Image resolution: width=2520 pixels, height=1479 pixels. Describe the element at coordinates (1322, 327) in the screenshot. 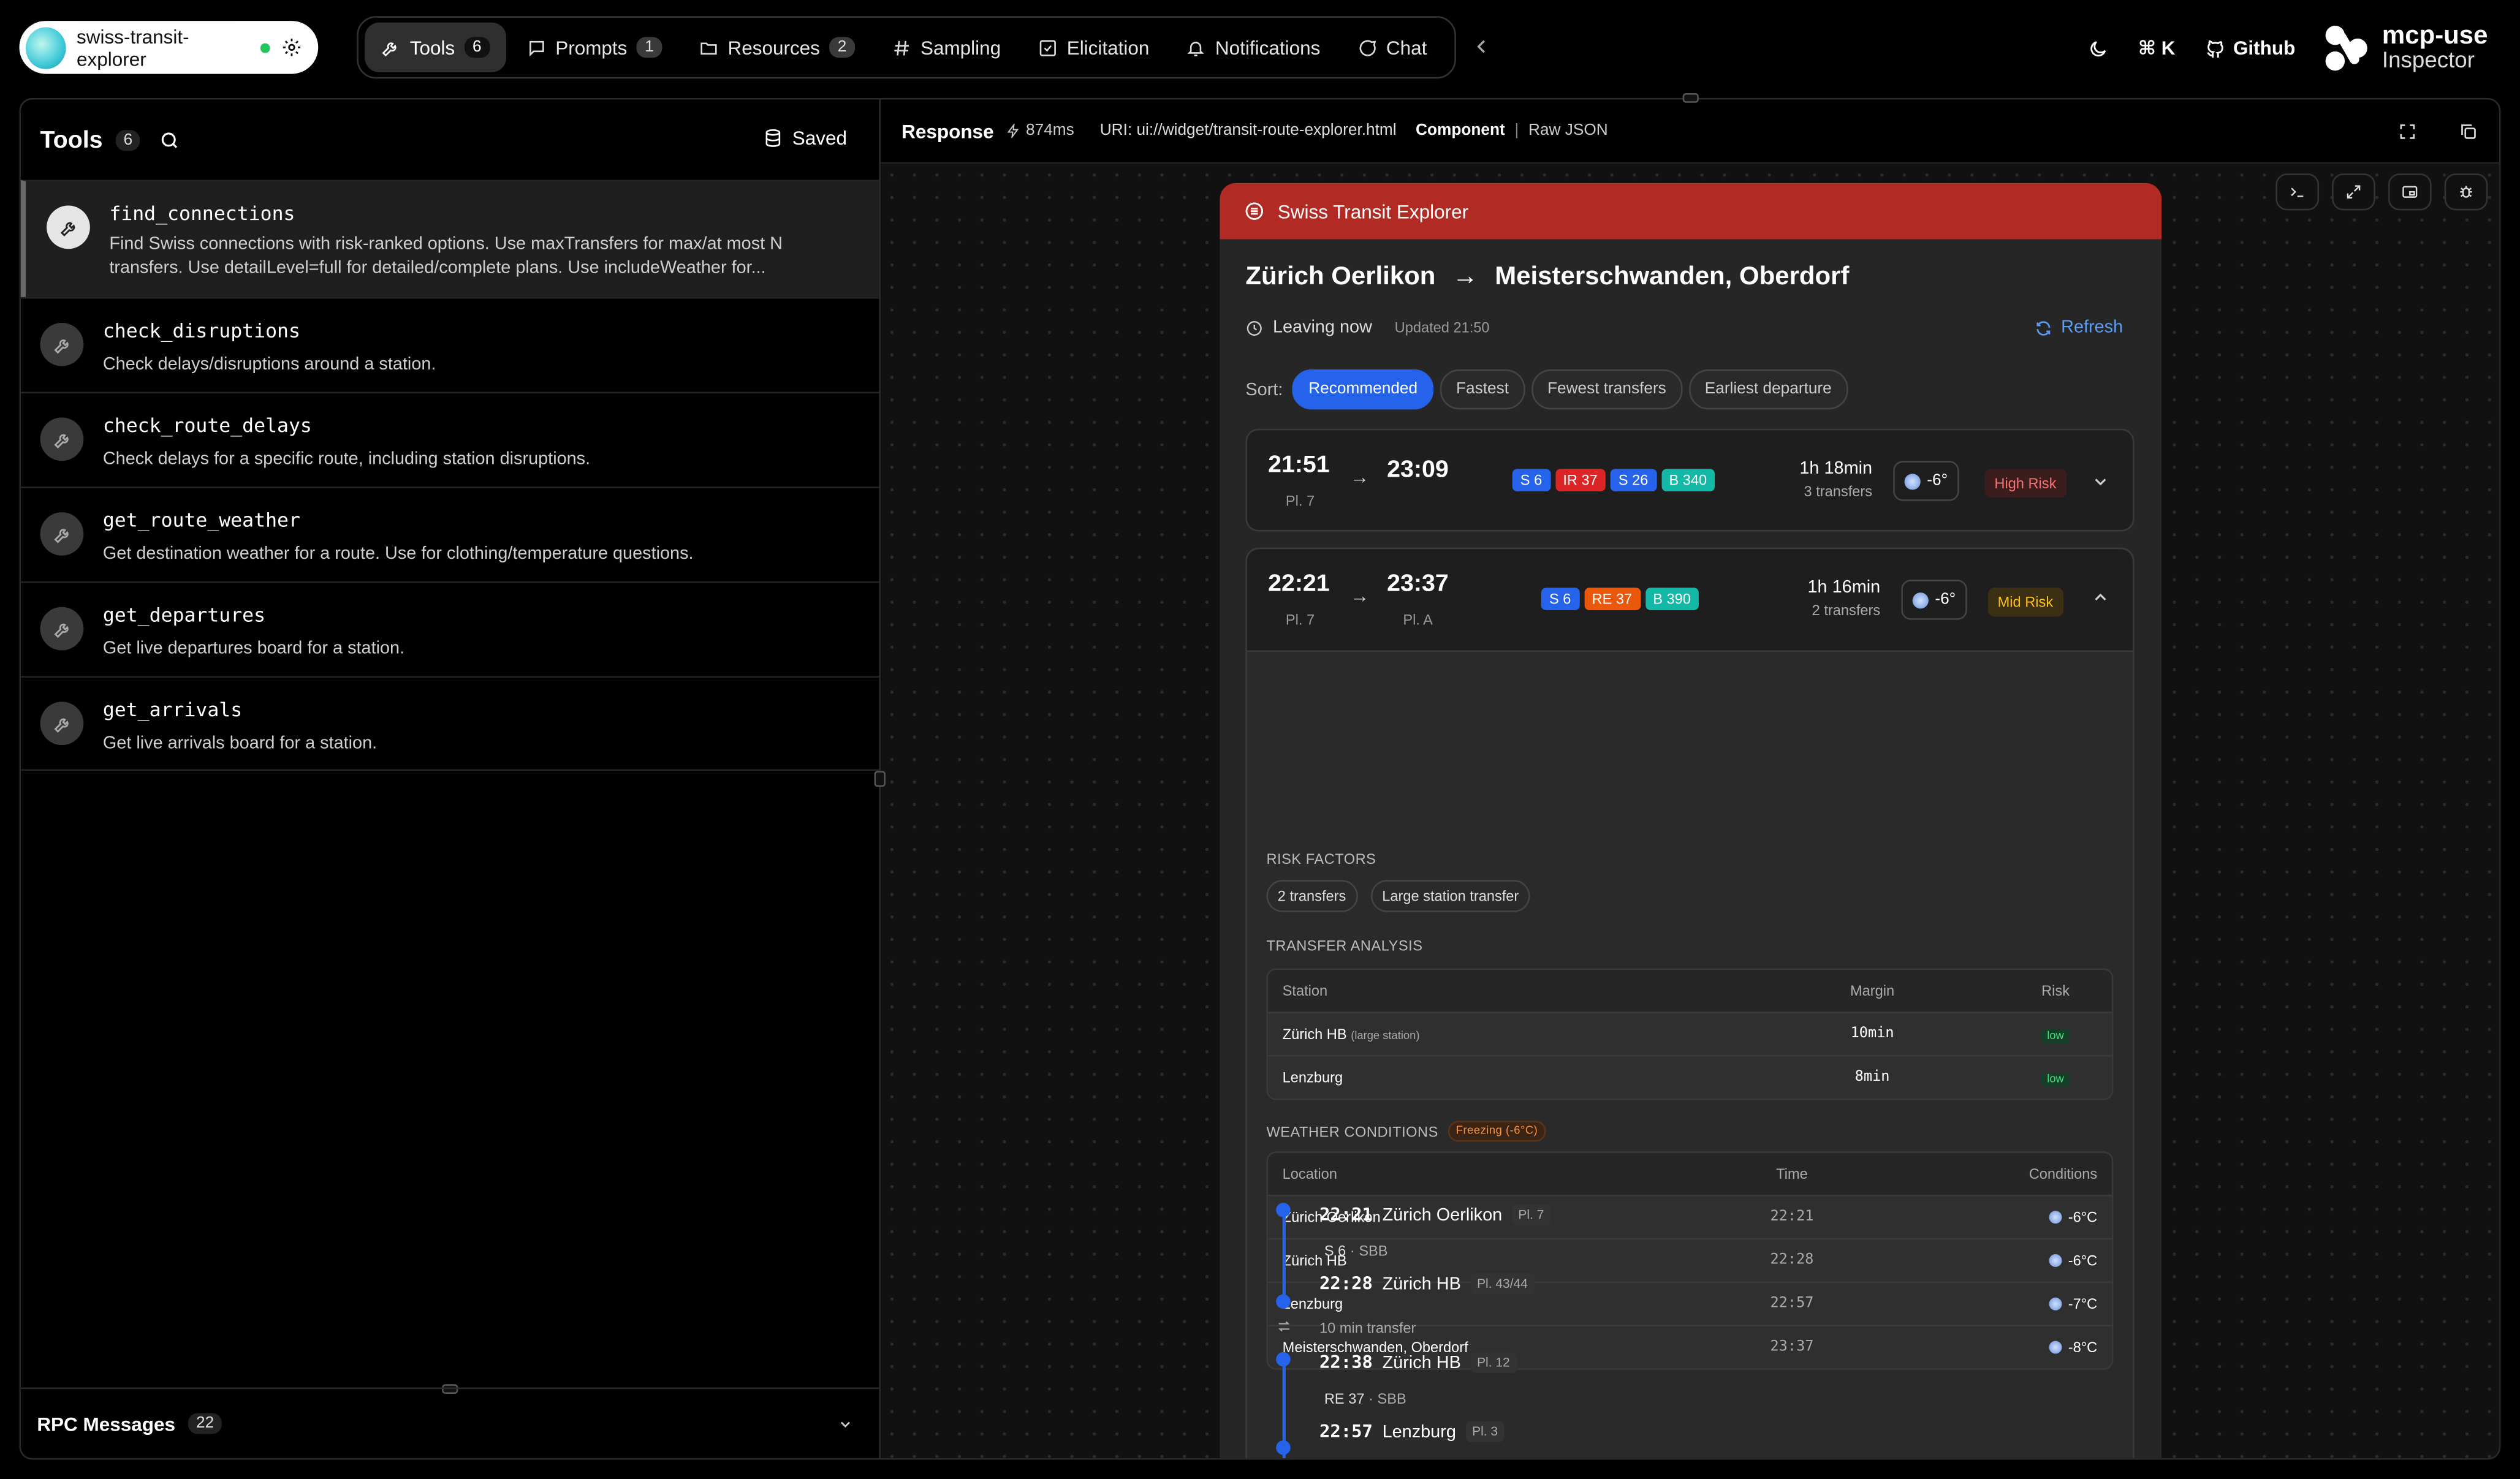

I see `leaving-label: Leaving now` at that location.